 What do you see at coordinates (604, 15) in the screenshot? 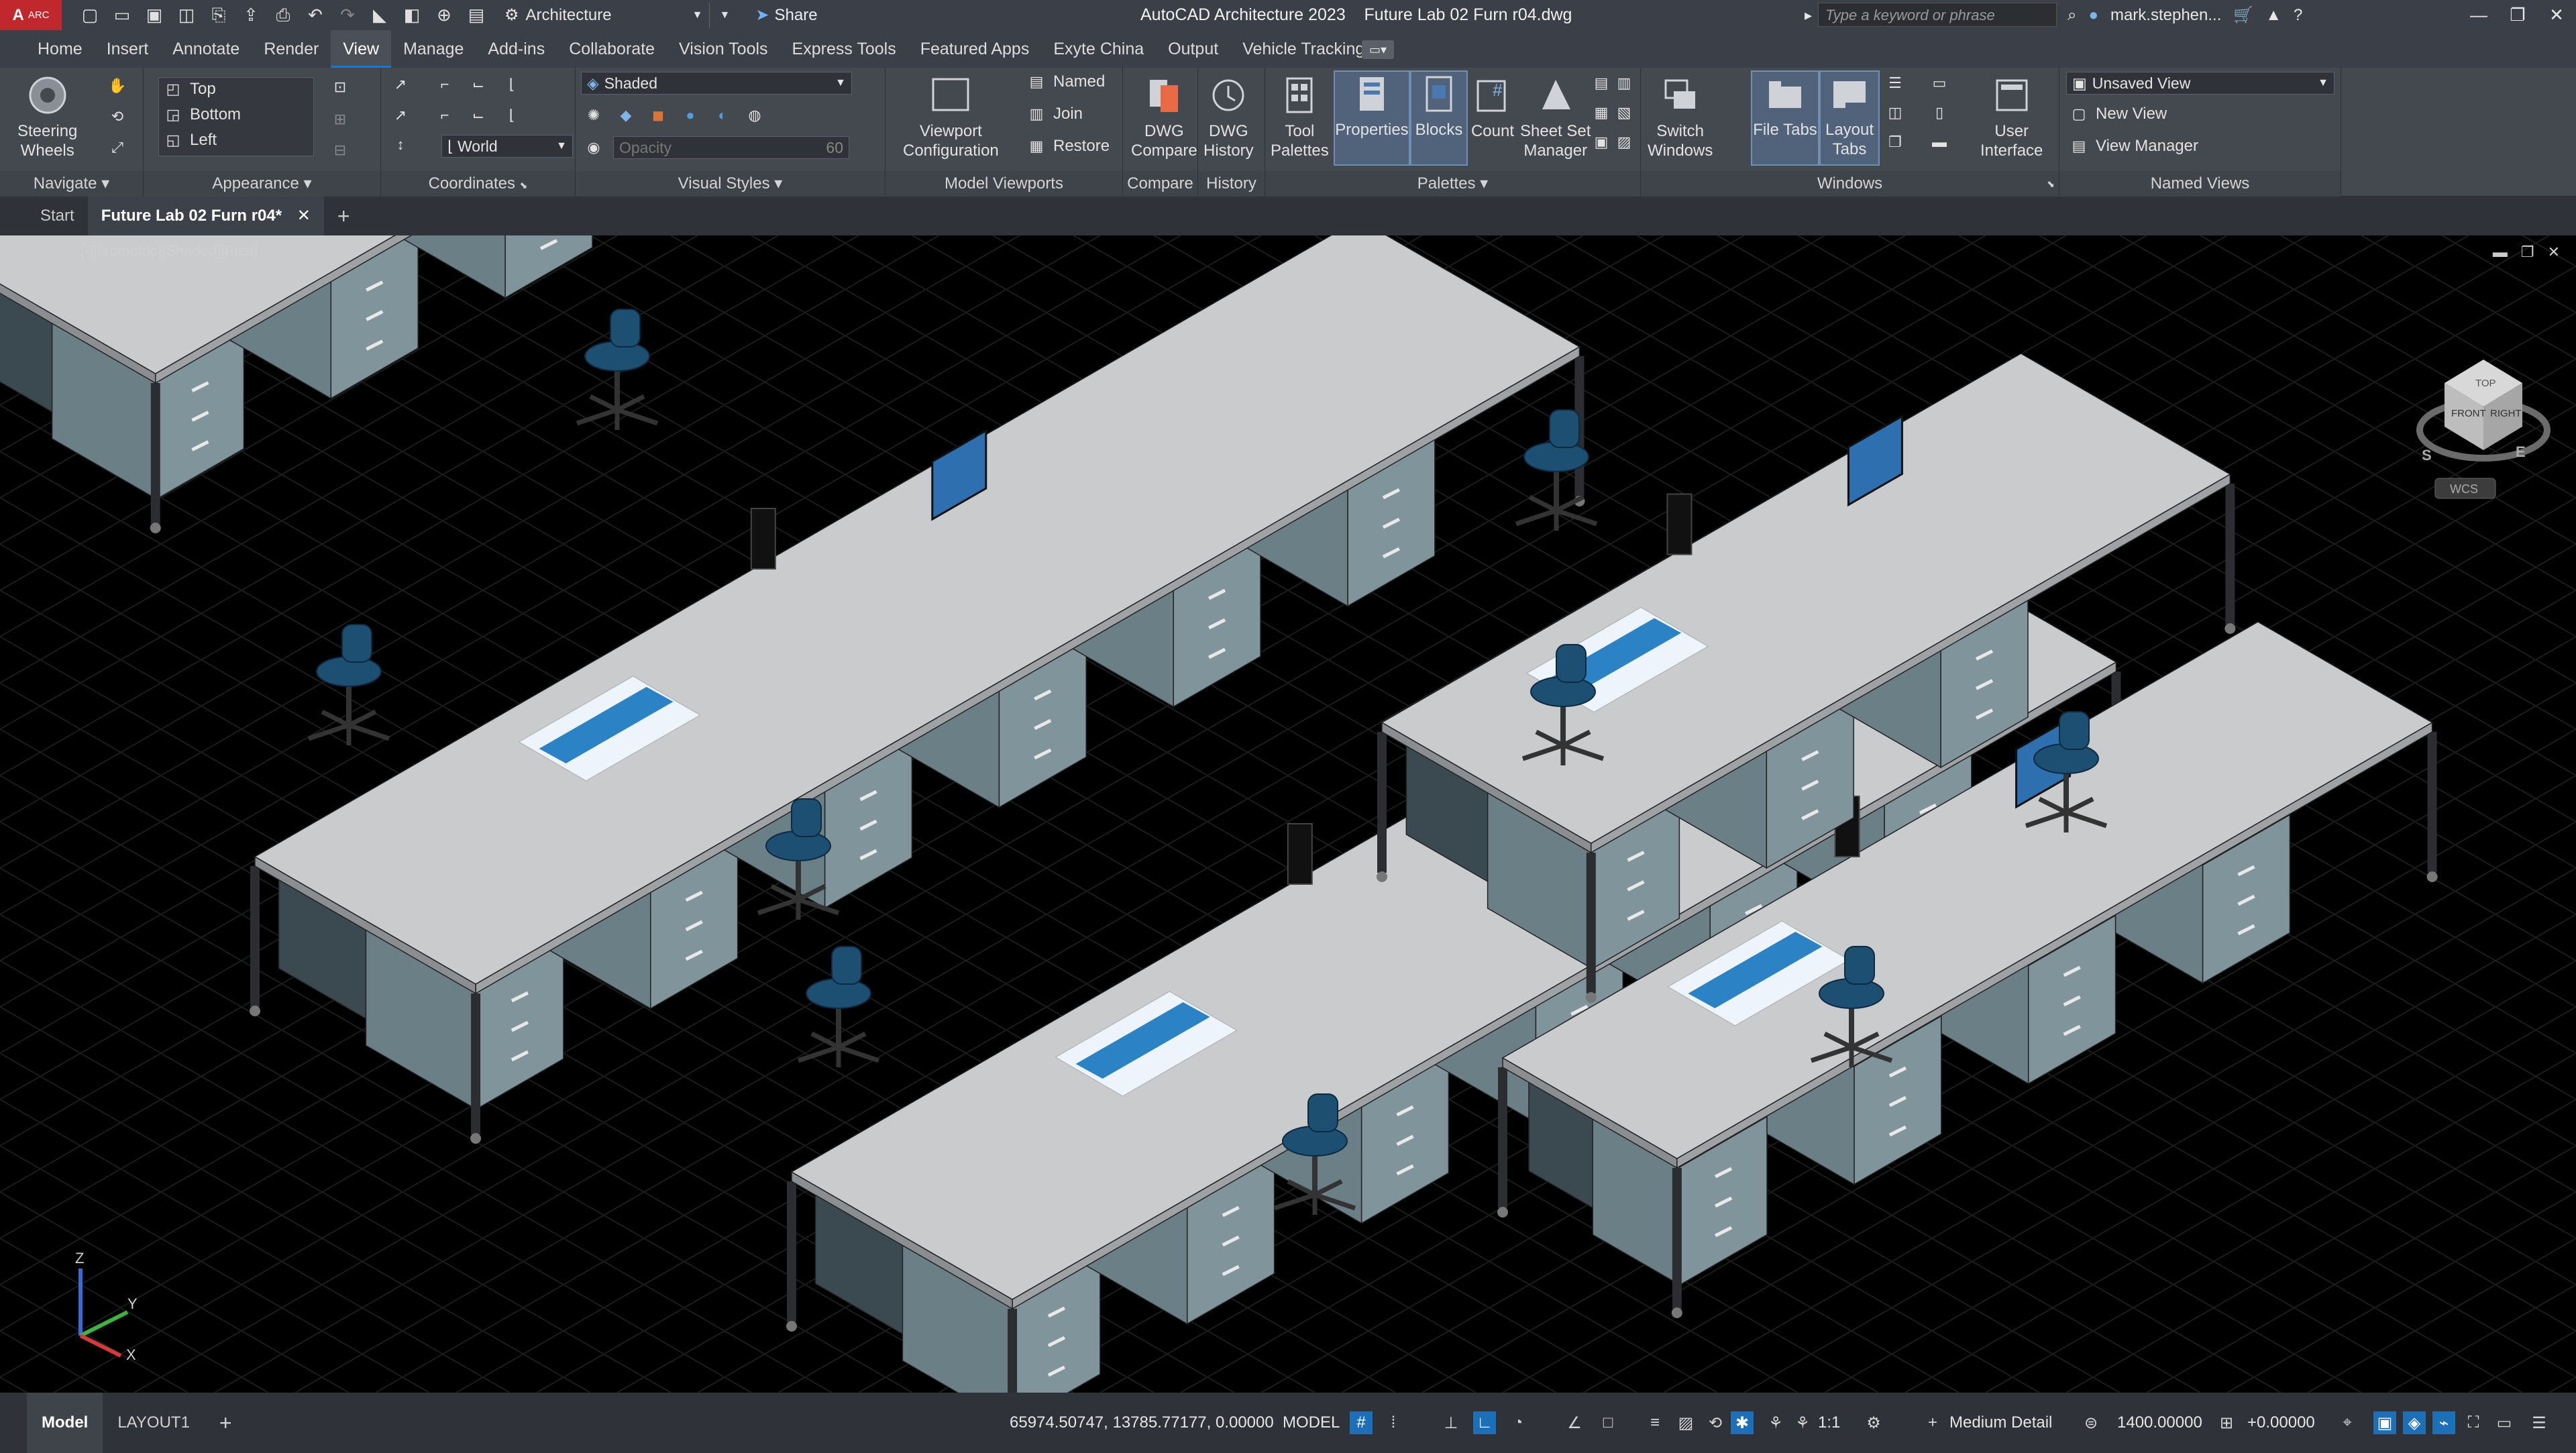
I see `workspace-switcher: ⚙ Architecture ▼` at bounding box center [604, 15].